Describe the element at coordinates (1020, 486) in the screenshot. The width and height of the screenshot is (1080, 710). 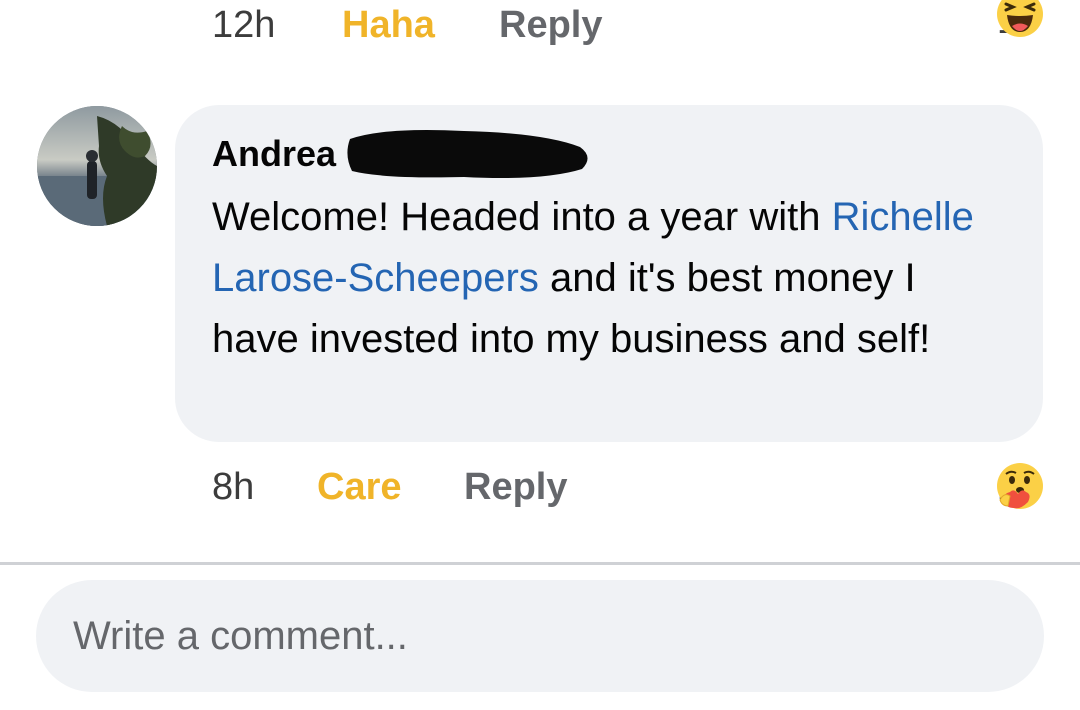
I see `care-emoji-icon` at that location.